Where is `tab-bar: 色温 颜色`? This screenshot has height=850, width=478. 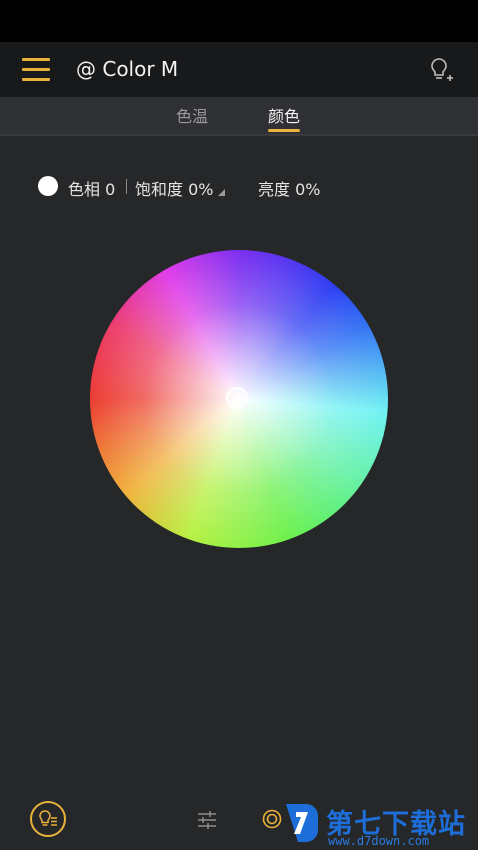
tab-bar: 色温 颜色 is located at coordinates (239, 115).